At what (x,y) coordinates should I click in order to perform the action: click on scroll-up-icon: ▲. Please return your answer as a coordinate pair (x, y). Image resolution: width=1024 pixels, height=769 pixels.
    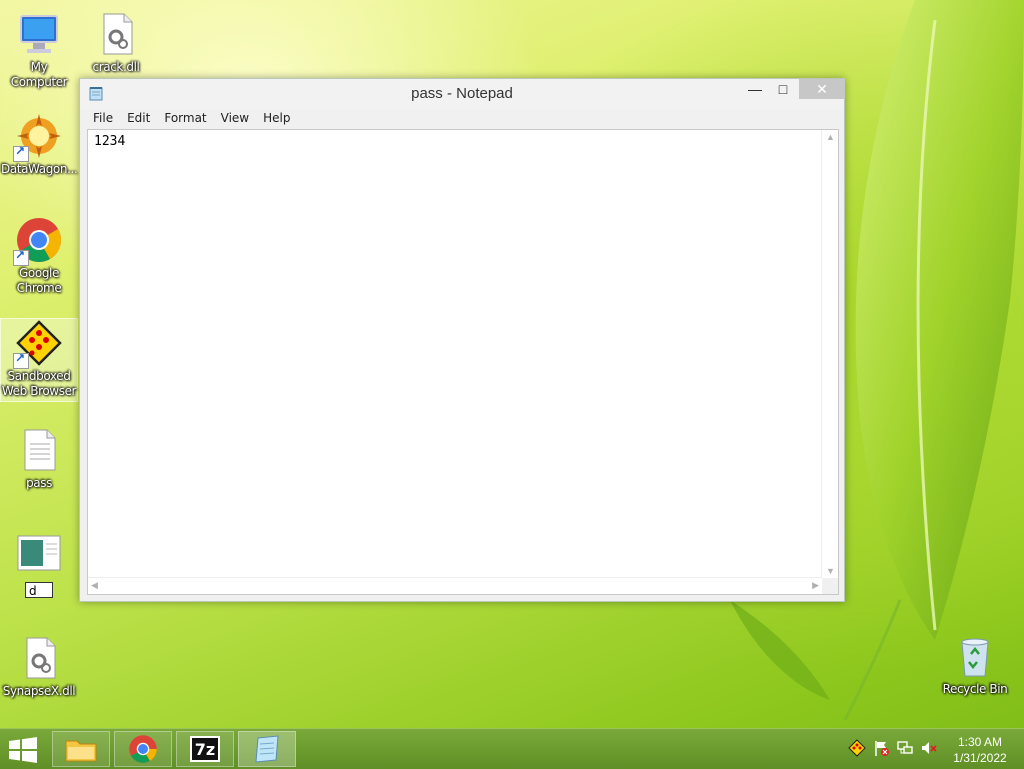
    Looking at the image, I should click on (830, 137).